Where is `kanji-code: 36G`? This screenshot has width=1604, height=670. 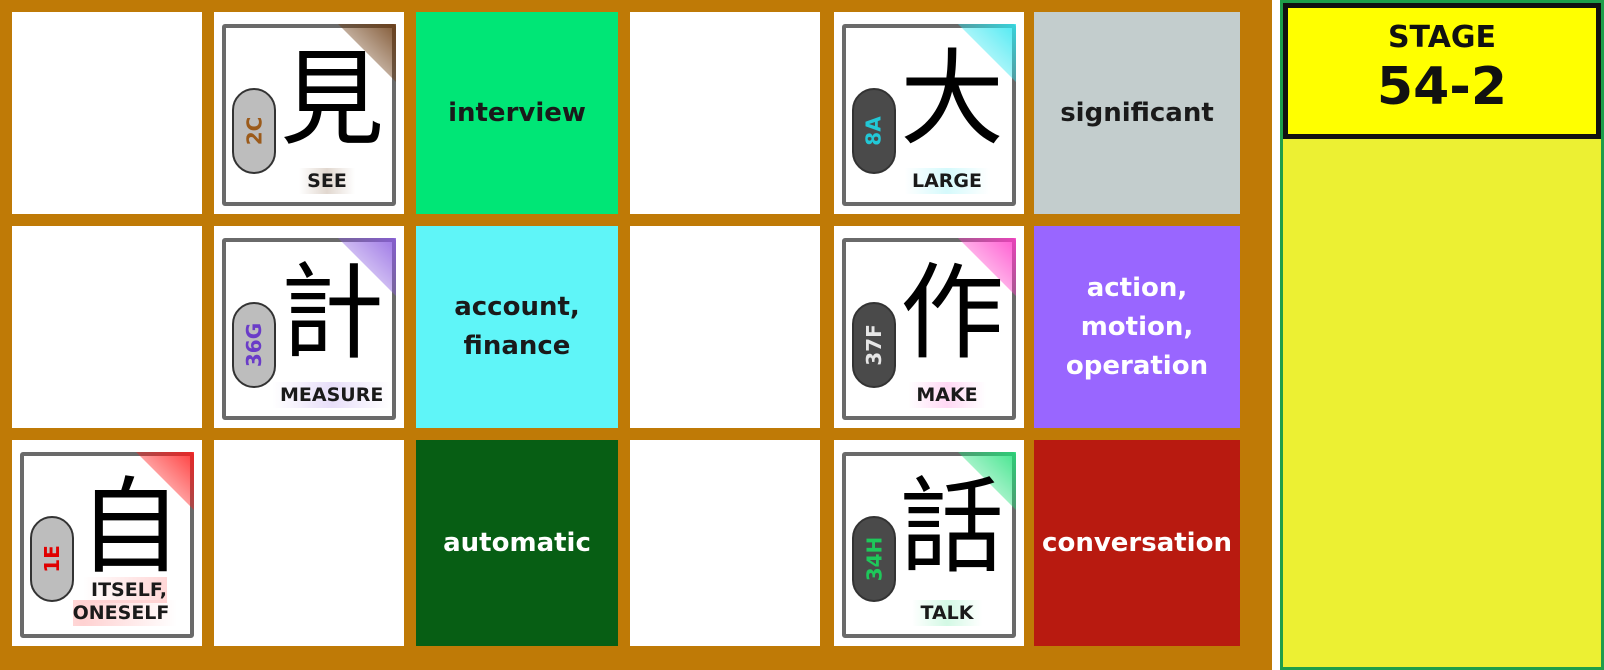
kanji-code: 36G is located at coordinates (254, 345).